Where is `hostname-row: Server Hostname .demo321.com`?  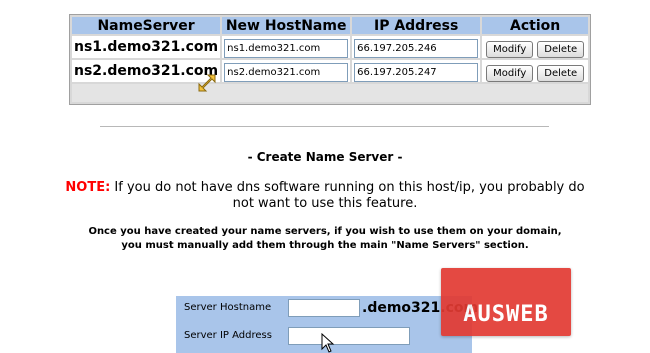
hostname-row: Server Hostname .demo321.com is located at coordinates (327, 308).